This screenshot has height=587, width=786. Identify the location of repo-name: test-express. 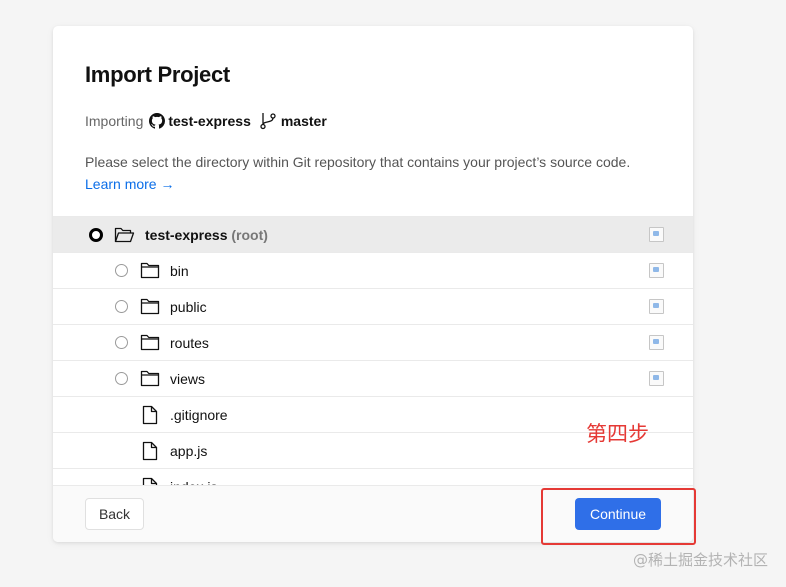
(209, 121).